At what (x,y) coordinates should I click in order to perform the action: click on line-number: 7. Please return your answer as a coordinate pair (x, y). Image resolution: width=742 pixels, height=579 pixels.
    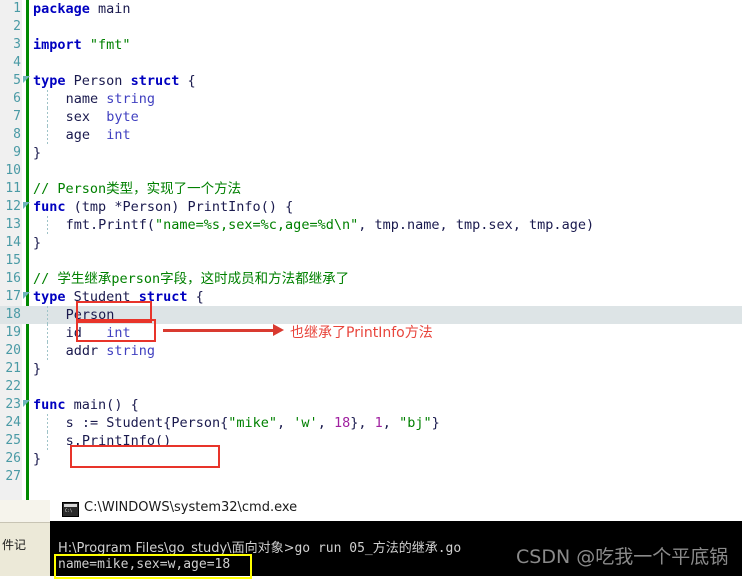
    Looking at the image, I should click on (17, 116).